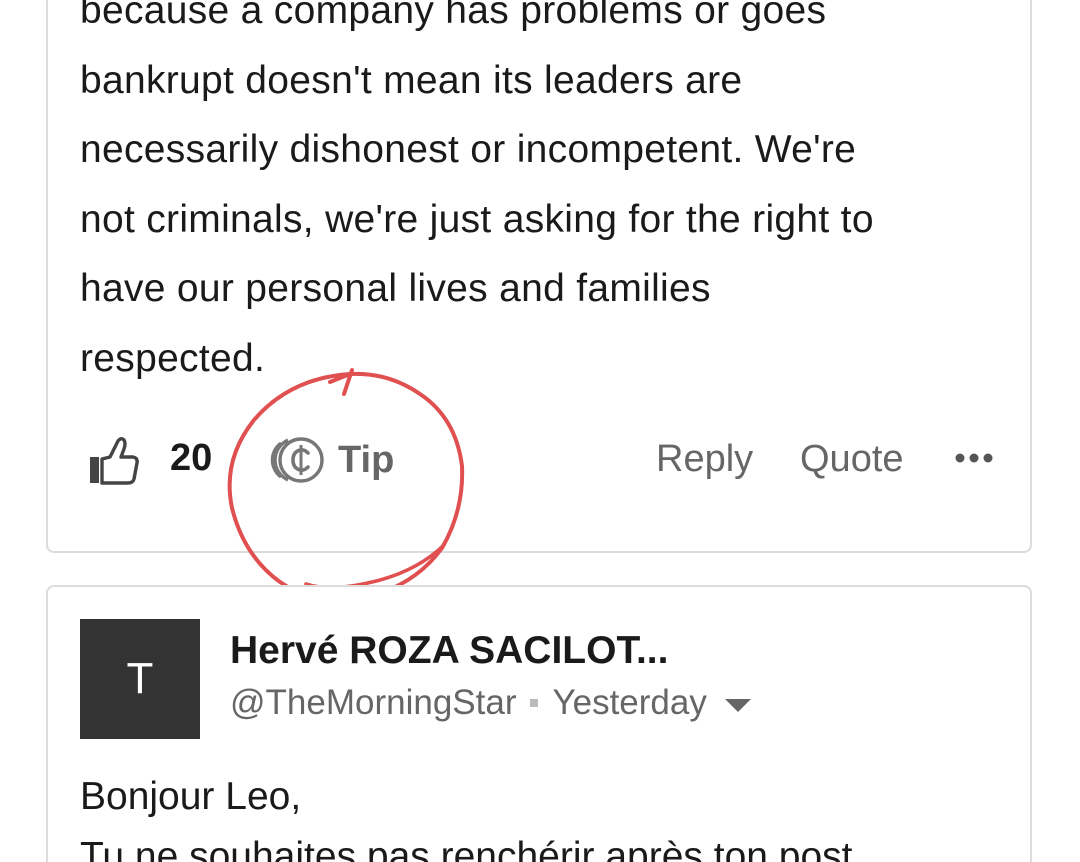 The width and height of the screenshot is (1080, 862). I want to click on comment-body-line: bankrupt doesn't mean its leaders are, so click(411, 80).